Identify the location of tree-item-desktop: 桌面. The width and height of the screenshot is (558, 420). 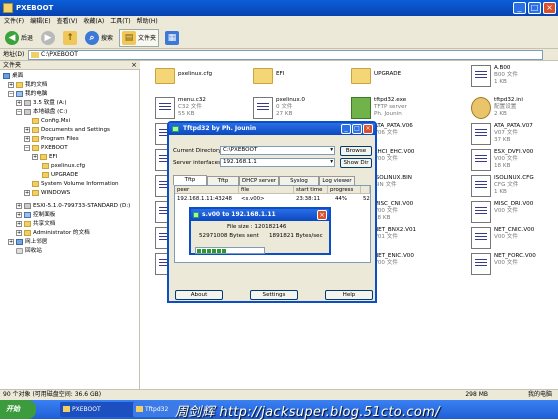
(13, 76).